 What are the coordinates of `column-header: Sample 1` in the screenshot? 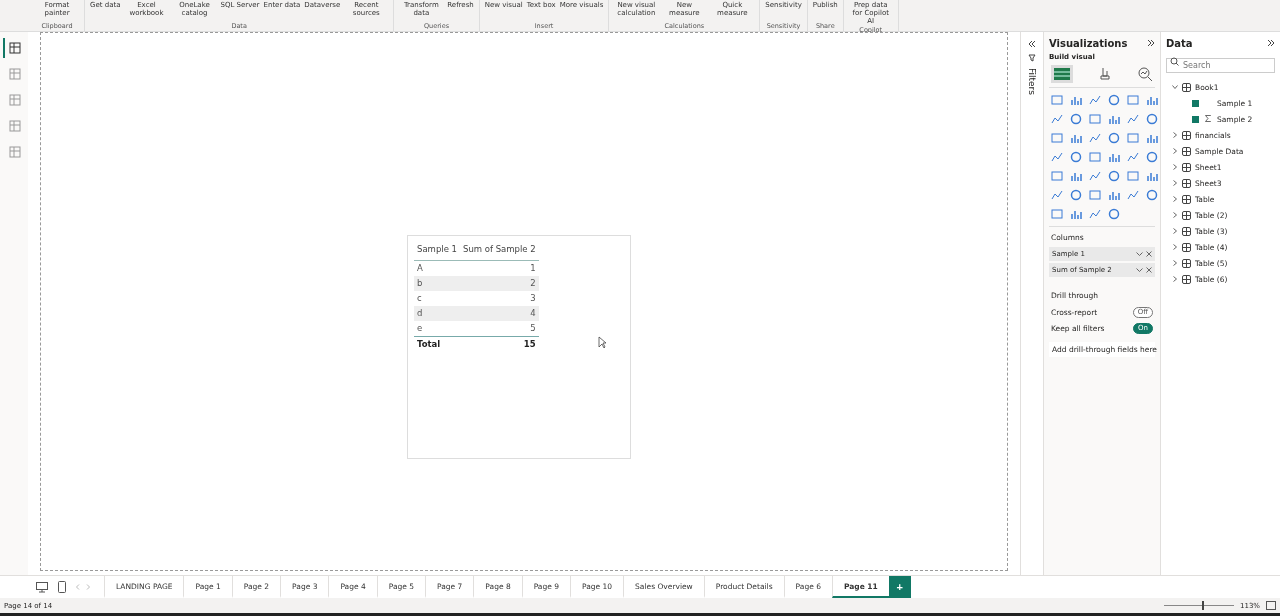 It's located at (437, 250).